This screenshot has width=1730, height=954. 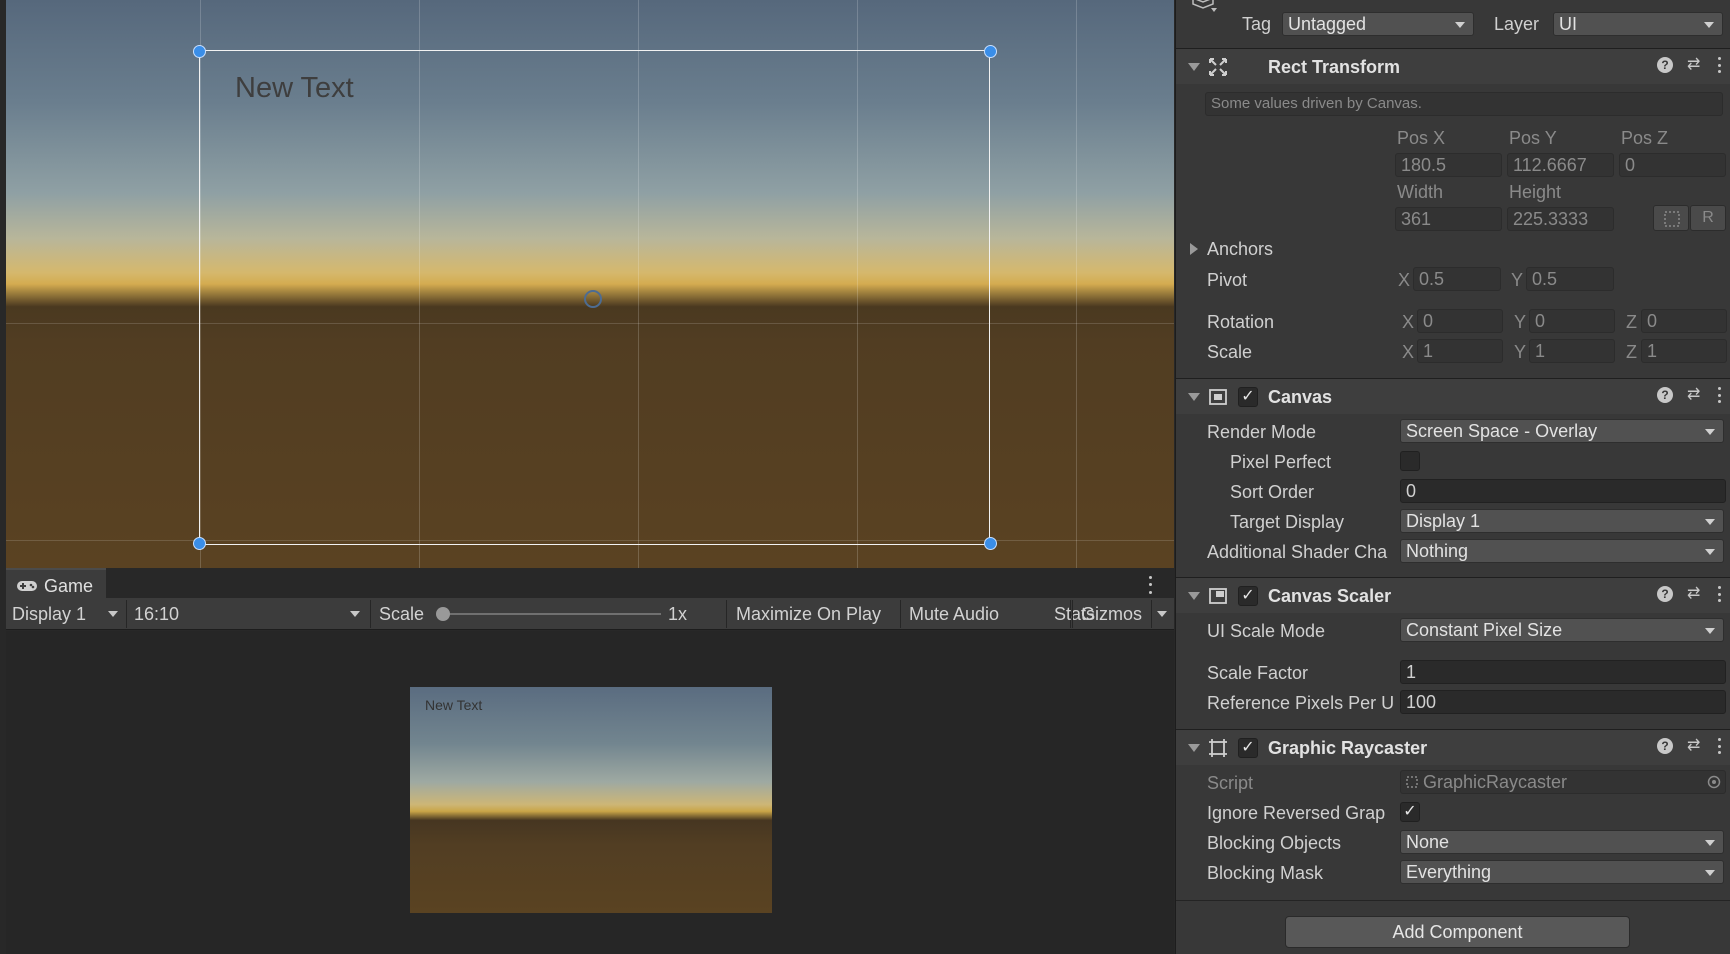 I want to click on script-field: GraphicRaycaster, so click(x=1563, y=782).